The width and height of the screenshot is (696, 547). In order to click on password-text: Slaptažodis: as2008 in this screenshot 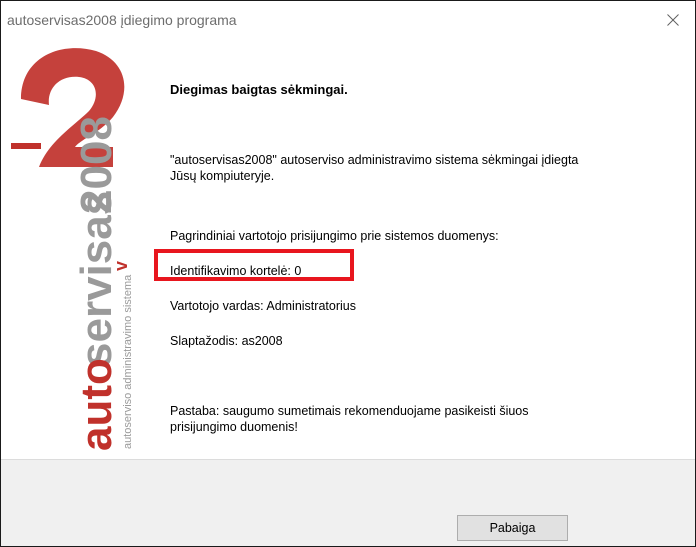, I will do `click(226, 341)`.